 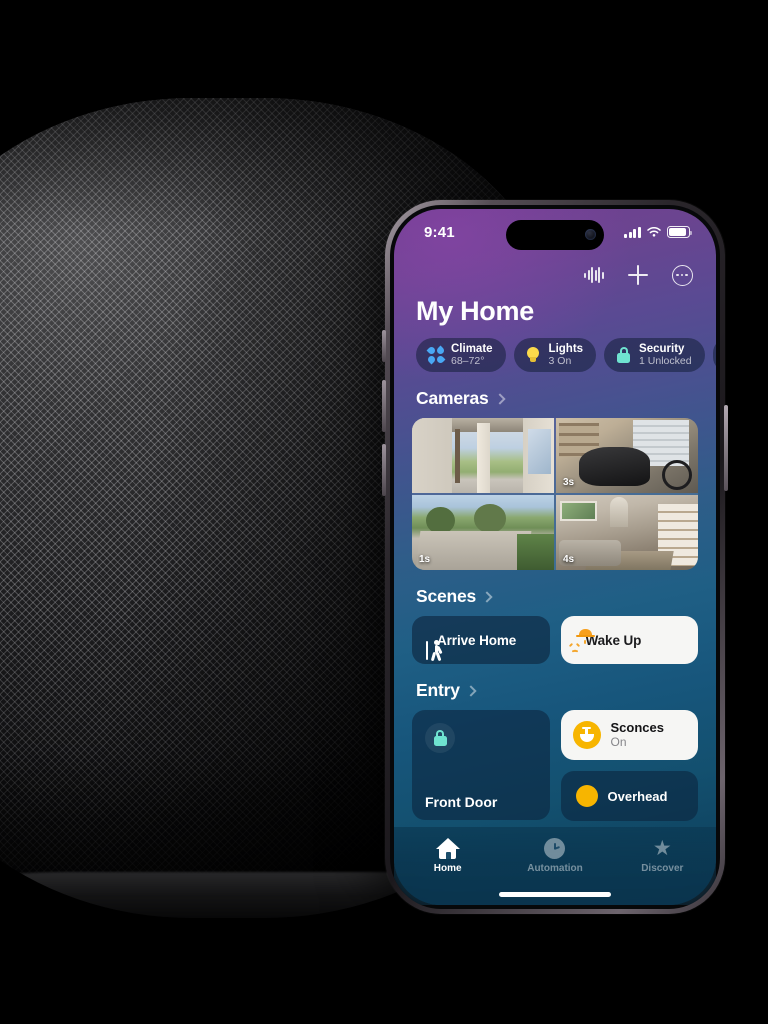 What do you see at coordinates (679, 232) in the screenshot?
I see `battery-icon` at bounding box center [679, 232].